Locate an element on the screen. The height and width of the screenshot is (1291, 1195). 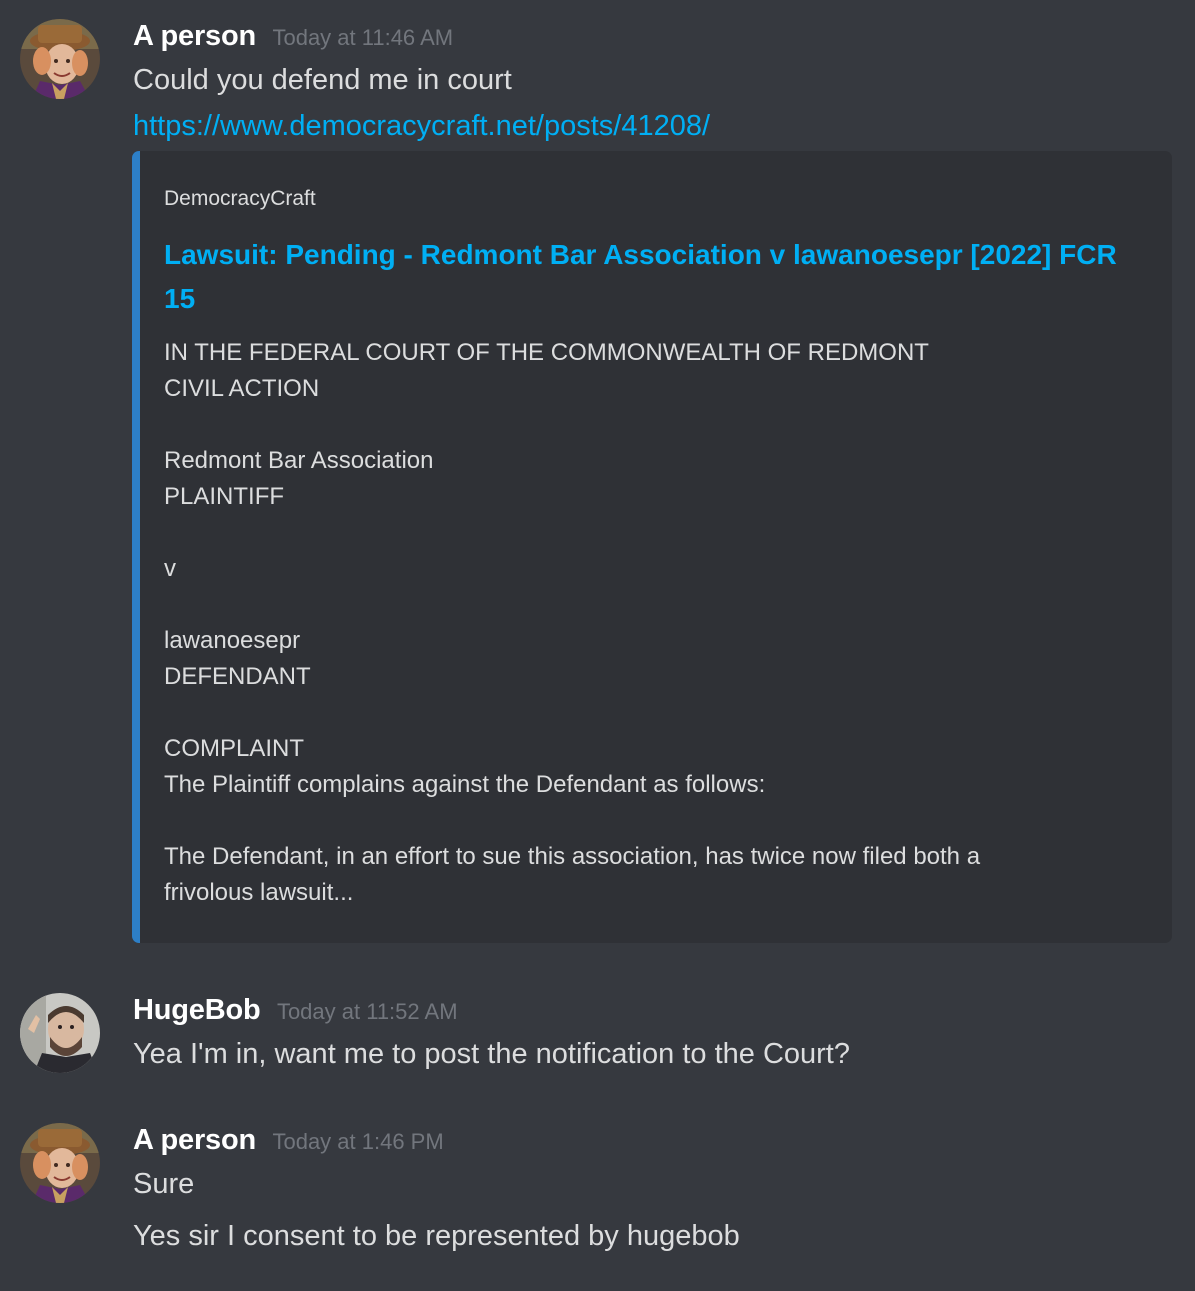
message-text: Could you defend me in court is located at coordinates (322, 80).